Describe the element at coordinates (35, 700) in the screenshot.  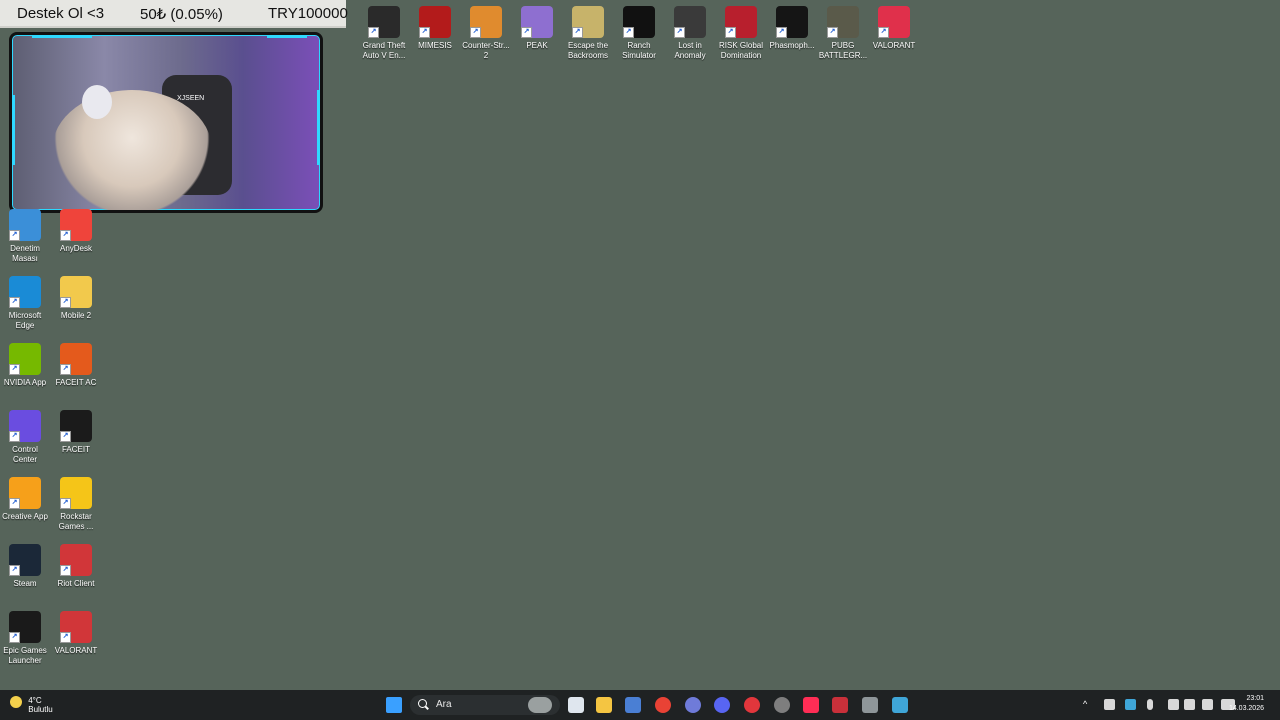
I see `weather-temp: 4°C` at that location.